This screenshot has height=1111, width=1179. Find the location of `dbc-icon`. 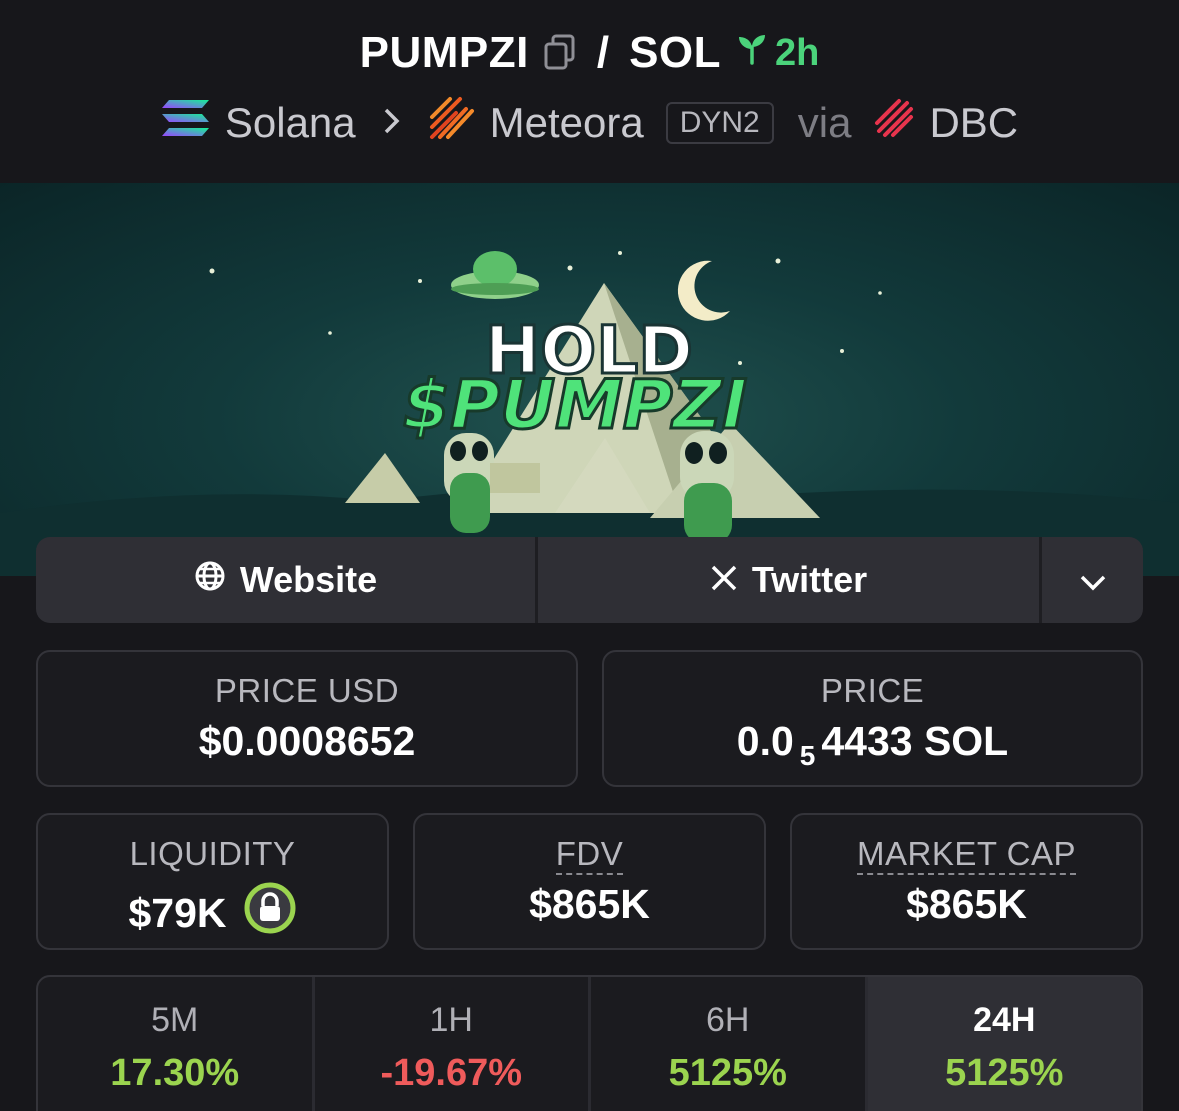

dbc-icon is located at coordinates (894, 123).